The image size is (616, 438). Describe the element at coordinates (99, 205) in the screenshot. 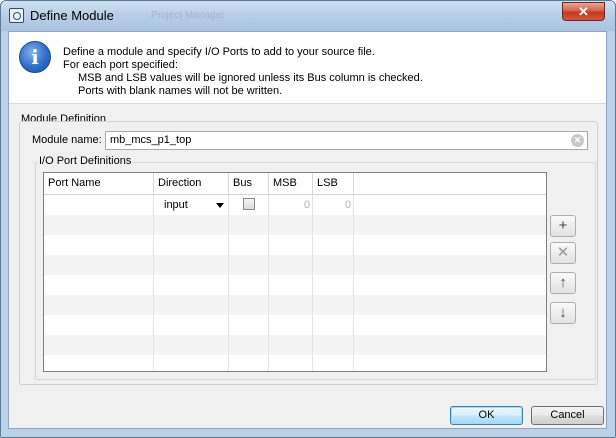

I see `port-name-cell` at that location.